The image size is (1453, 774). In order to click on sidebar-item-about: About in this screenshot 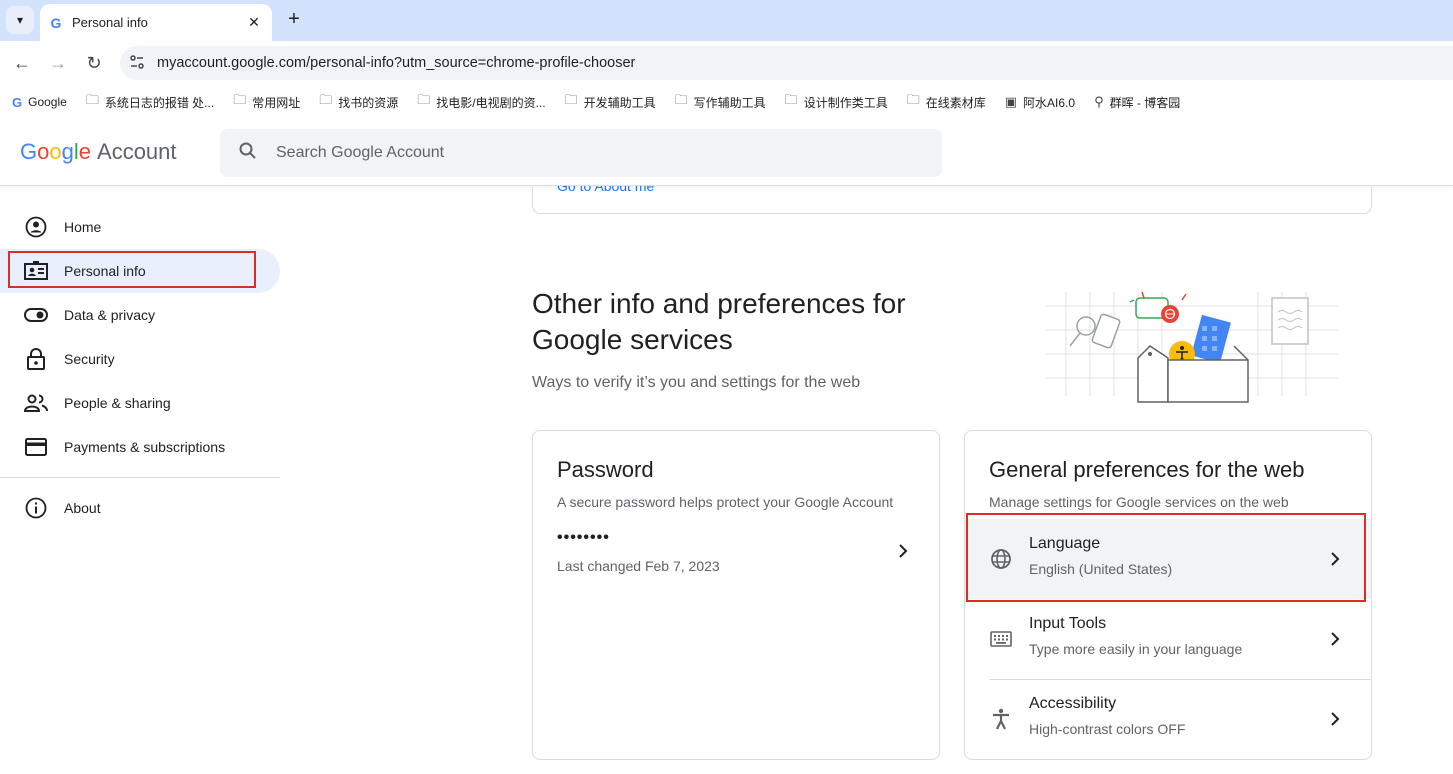, I will do `click(140, 508)`.